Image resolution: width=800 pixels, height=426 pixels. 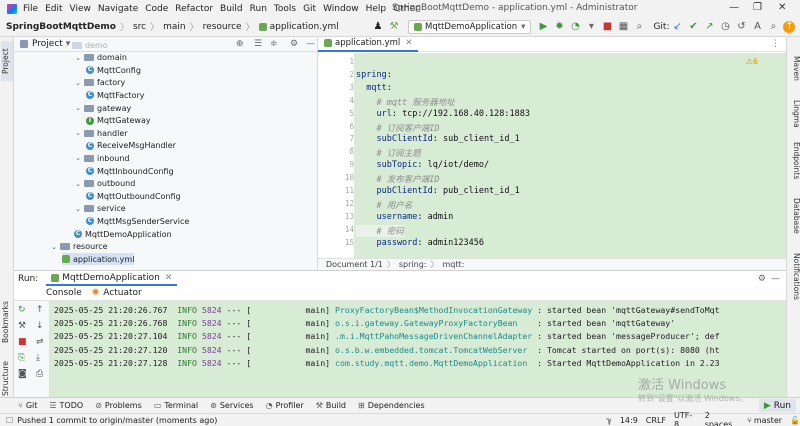 What do you see at coordinates (764, 420) in the screenshot?
I see `git-branch: ⑂ master` at bounding box center [764, 420].